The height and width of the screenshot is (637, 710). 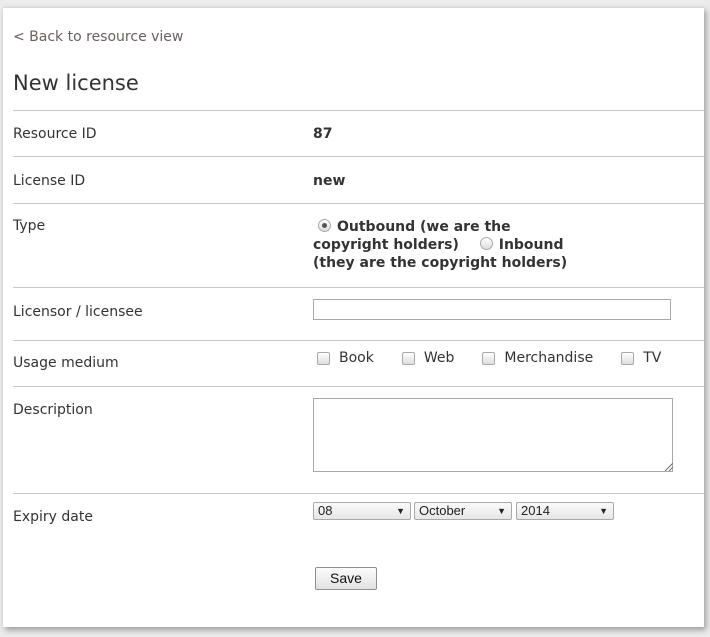 I want to click on description-label: Description, so click(x=53, y=410).